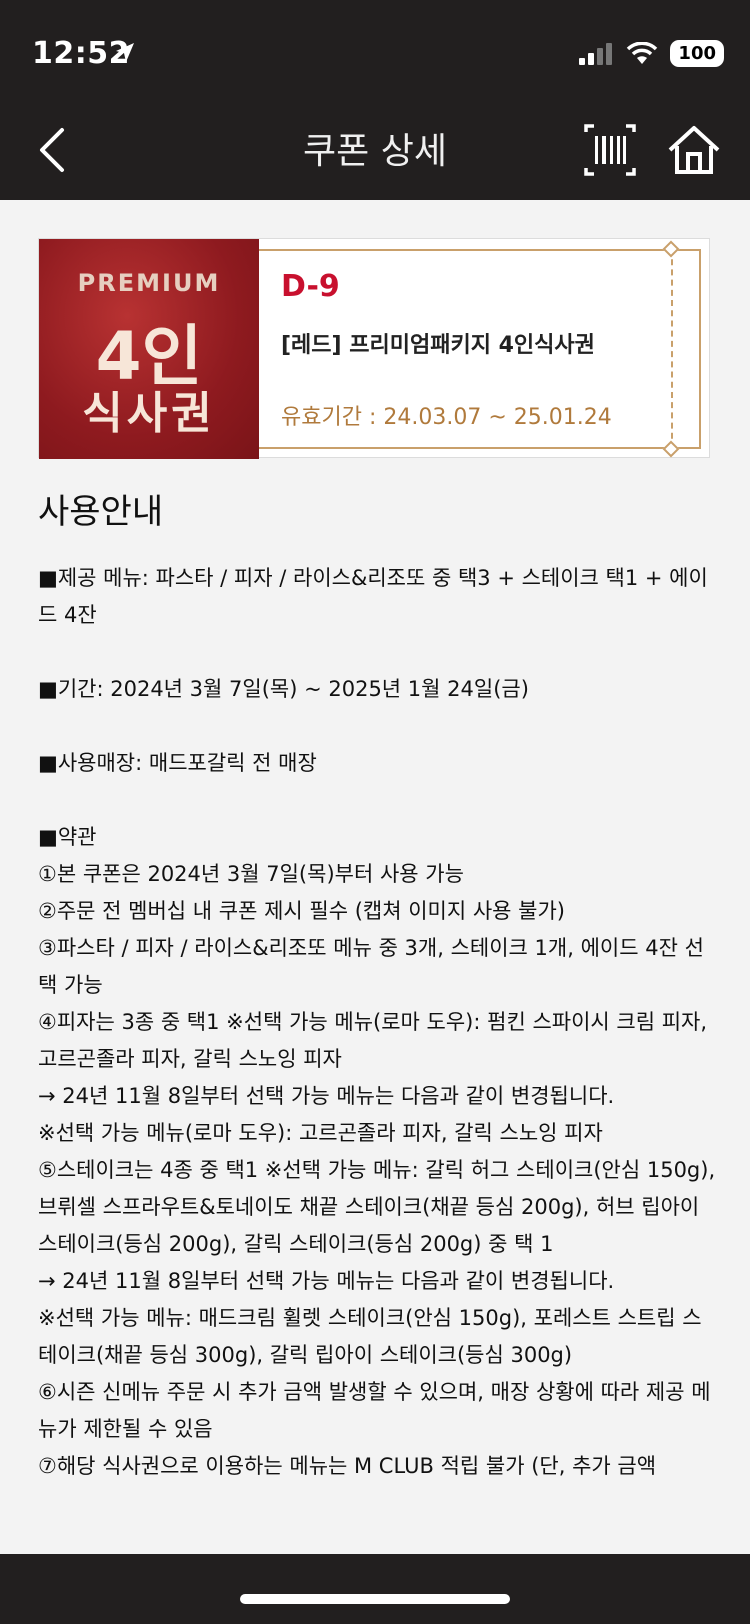  I want to click on battery-indicator: 100, so click(697, 53).